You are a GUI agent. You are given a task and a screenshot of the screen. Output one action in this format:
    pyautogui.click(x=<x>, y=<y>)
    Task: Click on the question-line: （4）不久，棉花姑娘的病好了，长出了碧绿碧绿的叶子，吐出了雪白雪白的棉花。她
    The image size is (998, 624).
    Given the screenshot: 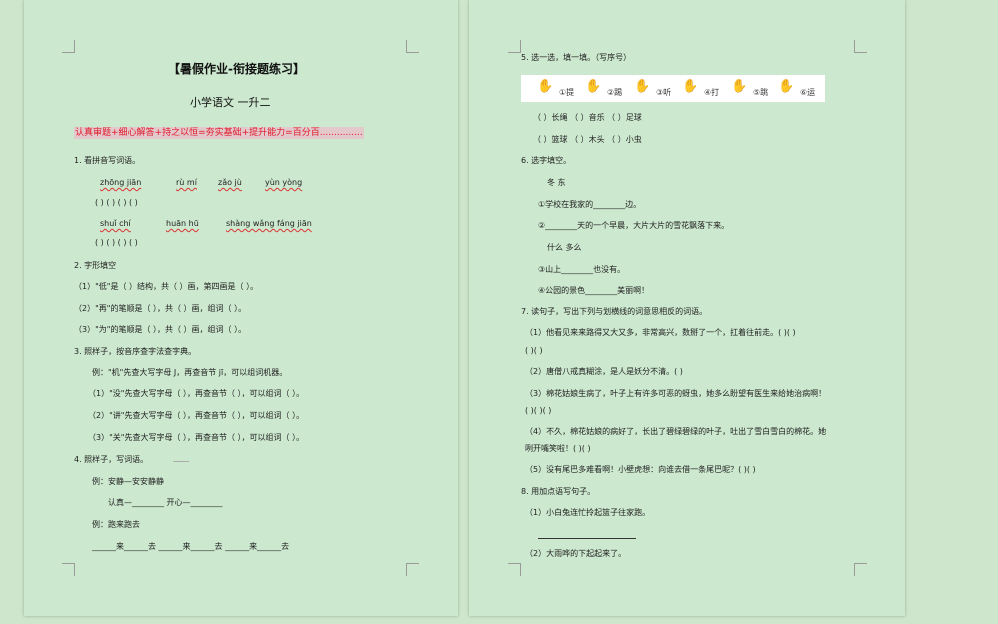 What is the action you would take?
    pyautogui.click(x=676, y=431)
    